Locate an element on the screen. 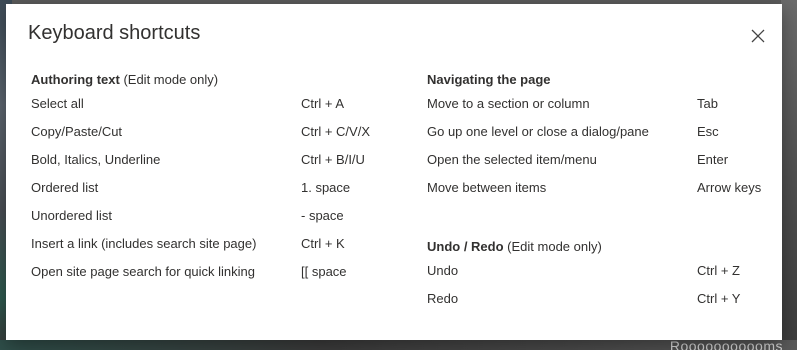 This screenshot has height=350, width=797. background-right-strip is located at coordinates (789, 175).